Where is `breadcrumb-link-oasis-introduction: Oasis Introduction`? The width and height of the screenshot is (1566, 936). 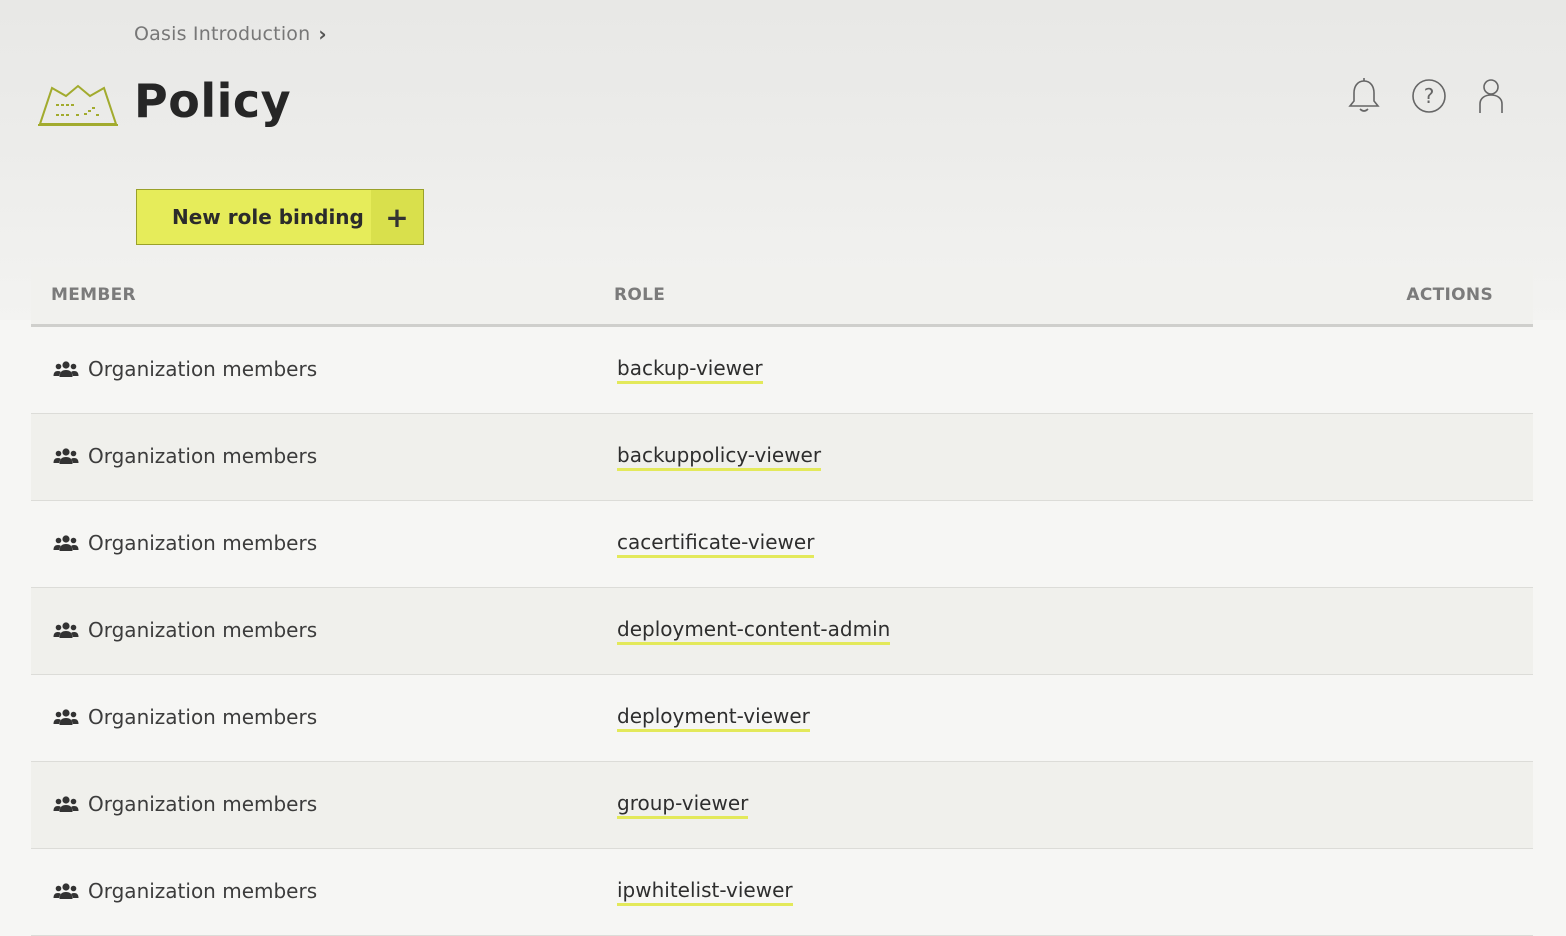
breadcrumb-link-oasis-introduction: Oasis Introduction is located at coordinates (222, 34).